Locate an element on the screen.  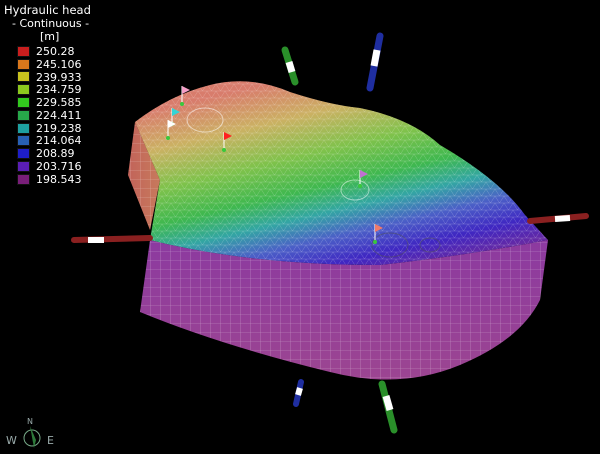
axis-marker-bottom-blue is located at coordinates (298, 393).